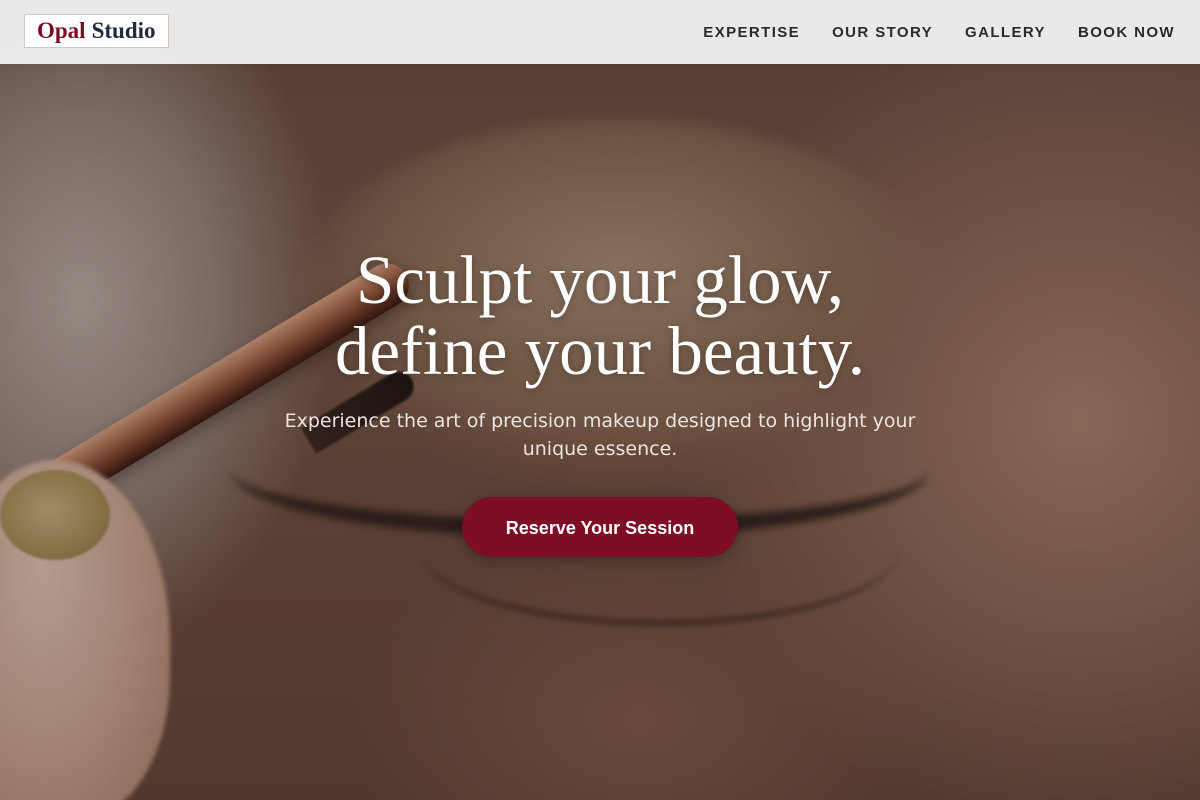  What do you see at coordinates (1005, 32) in the screenshot?
I see `nav-link-gallery: GALLERY` at bounding box center [1005, 32].